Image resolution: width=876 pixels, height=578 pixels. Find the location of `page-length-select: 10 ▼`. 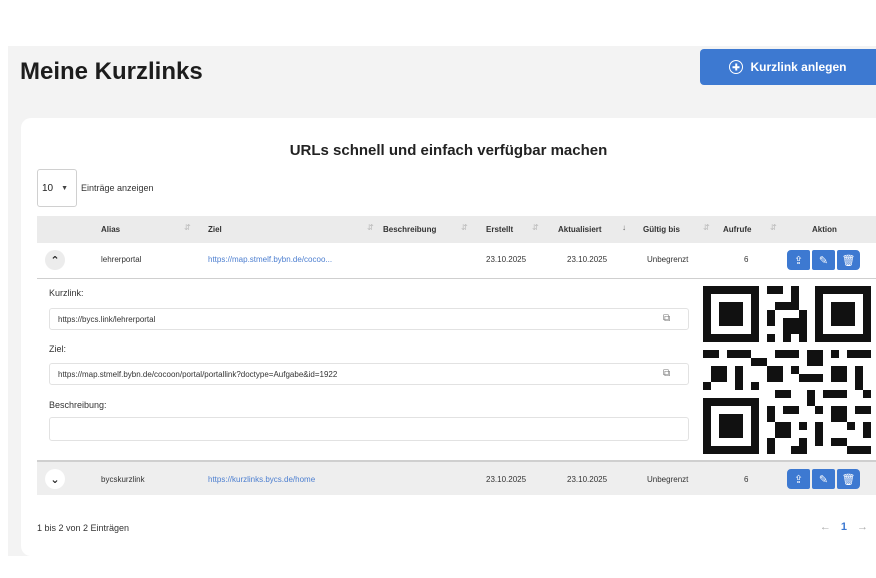

page-length-select: 10 ▼ is located at coordinates (57, 188).